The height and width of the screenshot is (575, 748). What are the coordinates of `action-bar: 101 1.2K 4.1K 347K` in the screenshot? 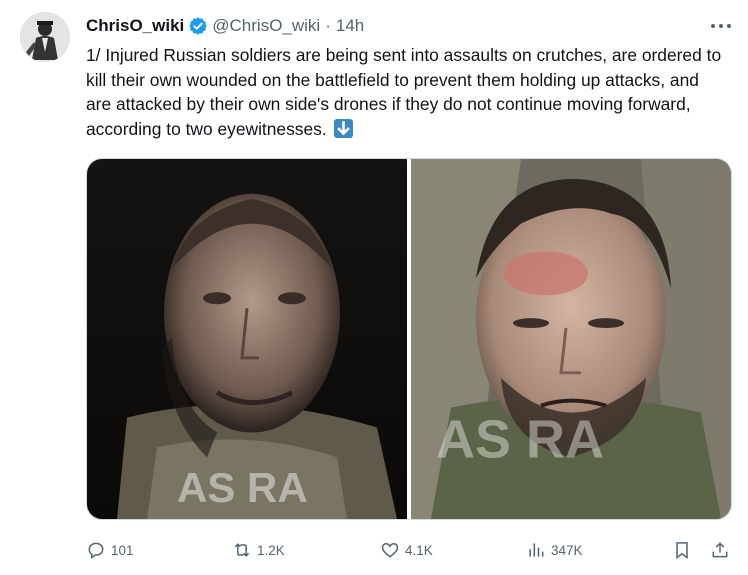 It's located at (411, 550).